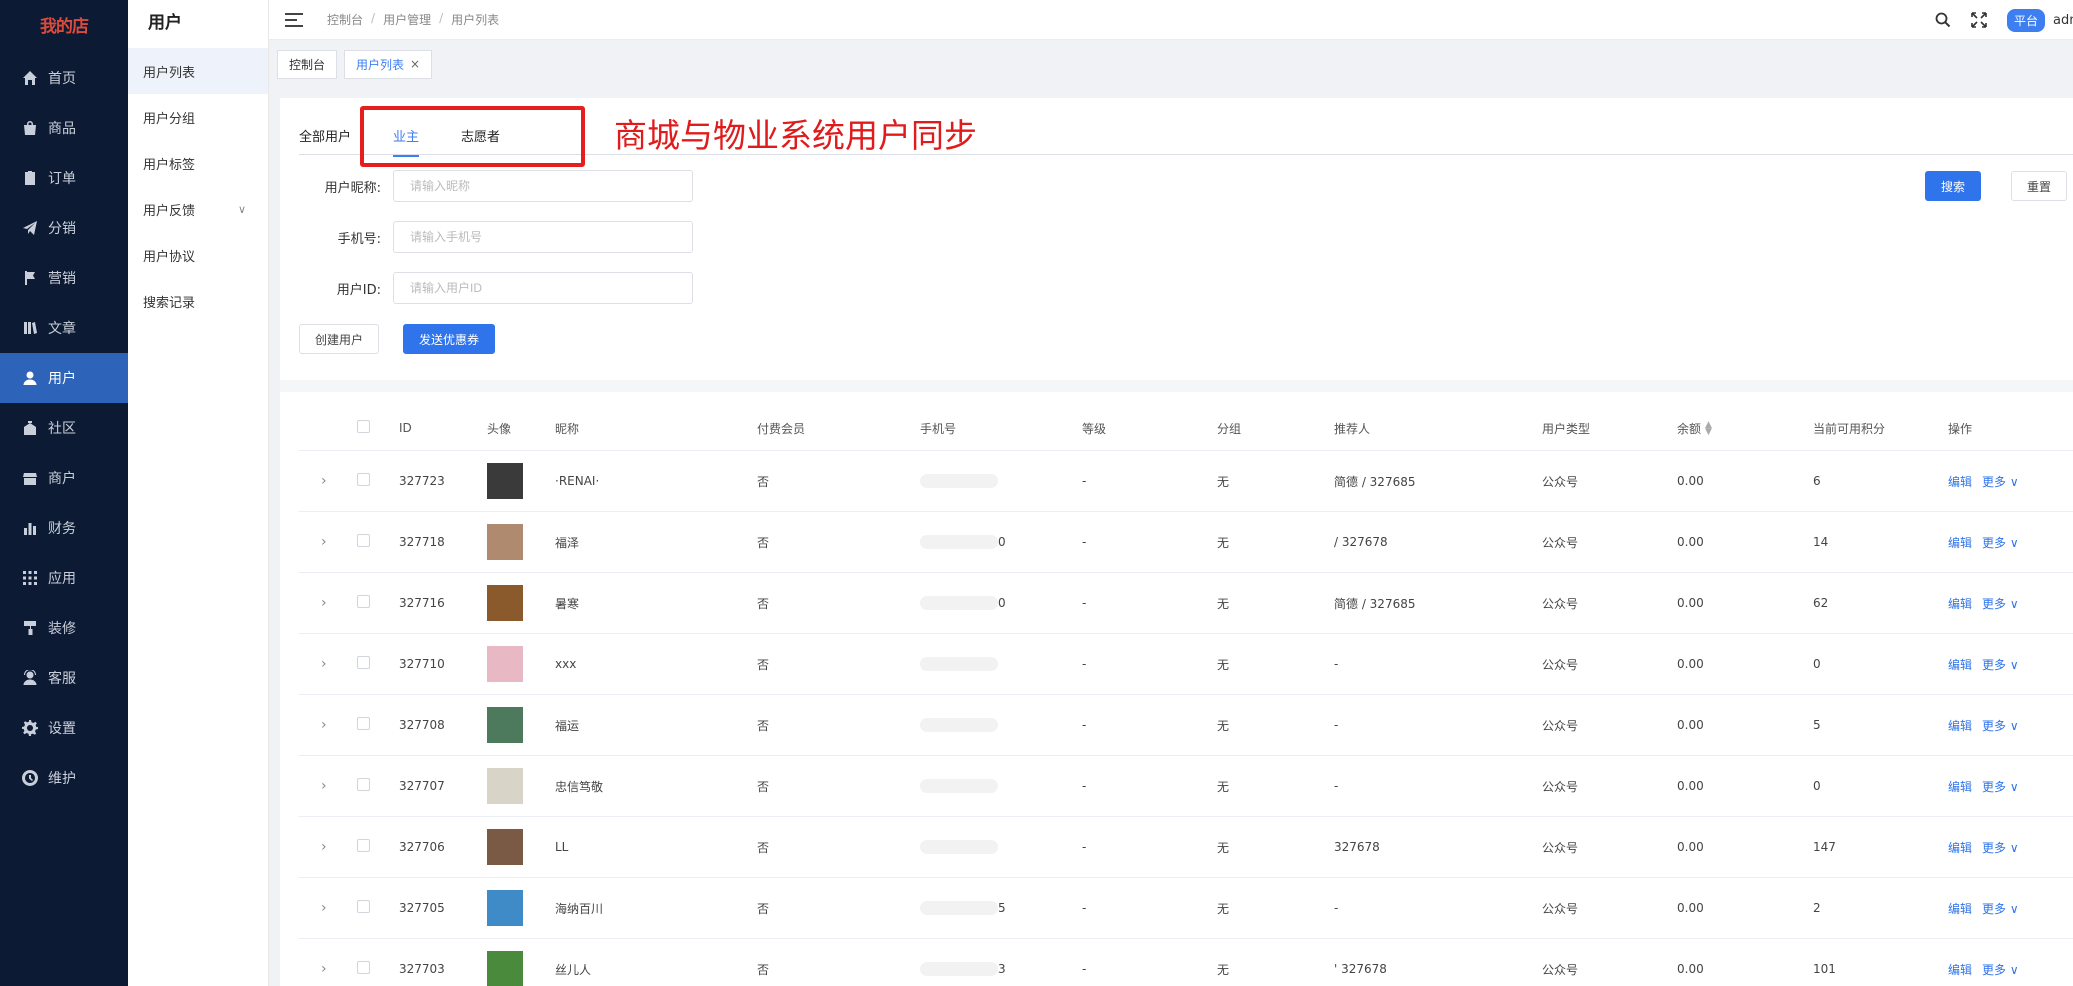 This screenshot has width=2073, height=986. What do you see at coordinates (64, 778) in the screenshot?
I see `sidebar-item-14: 维护` at bounding box center [64, 778].